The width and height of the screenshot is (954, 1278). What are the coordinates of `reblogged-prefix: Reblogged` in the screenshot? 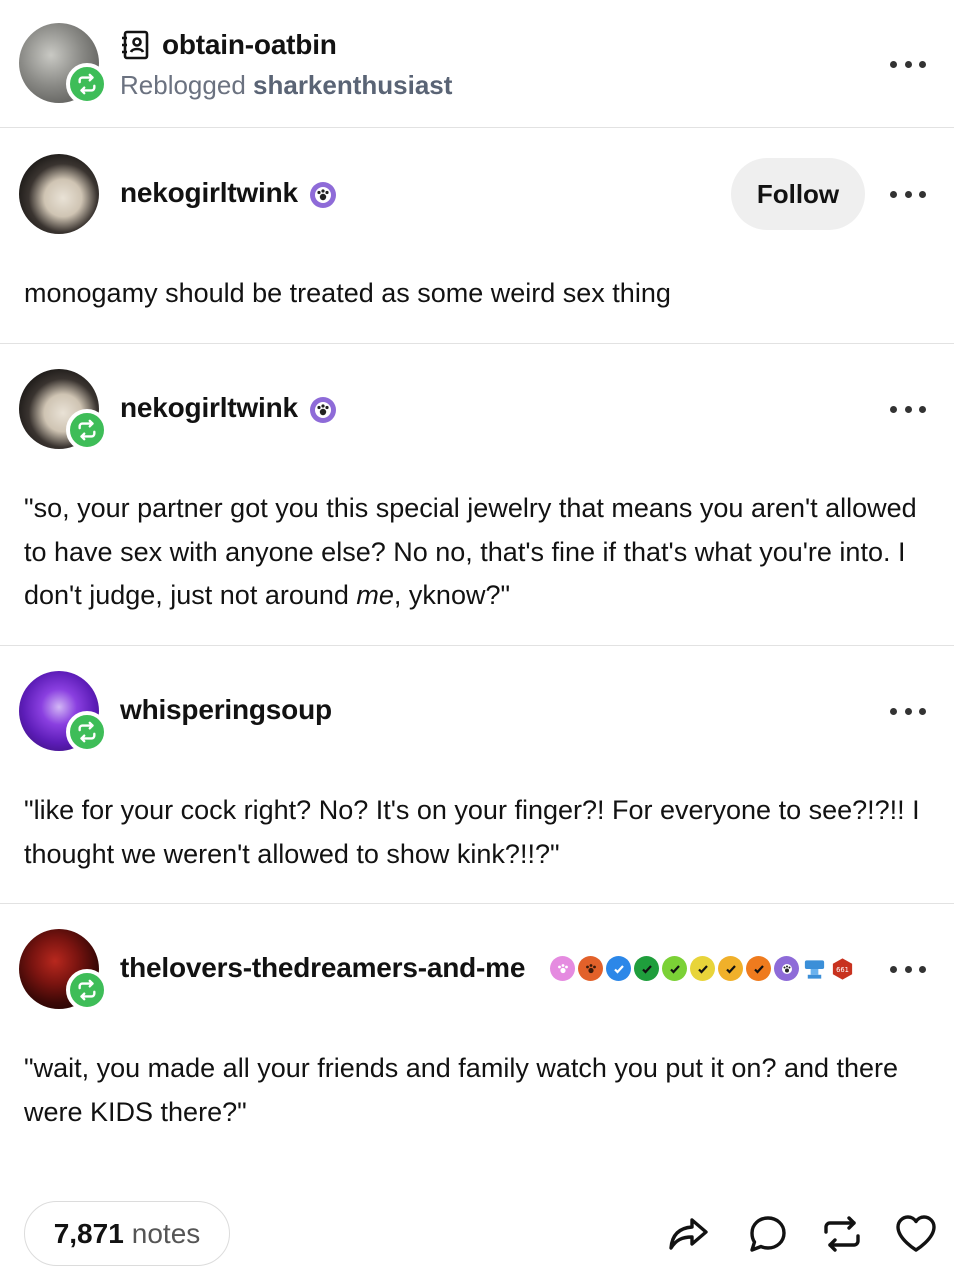 It's located at (183, 85).